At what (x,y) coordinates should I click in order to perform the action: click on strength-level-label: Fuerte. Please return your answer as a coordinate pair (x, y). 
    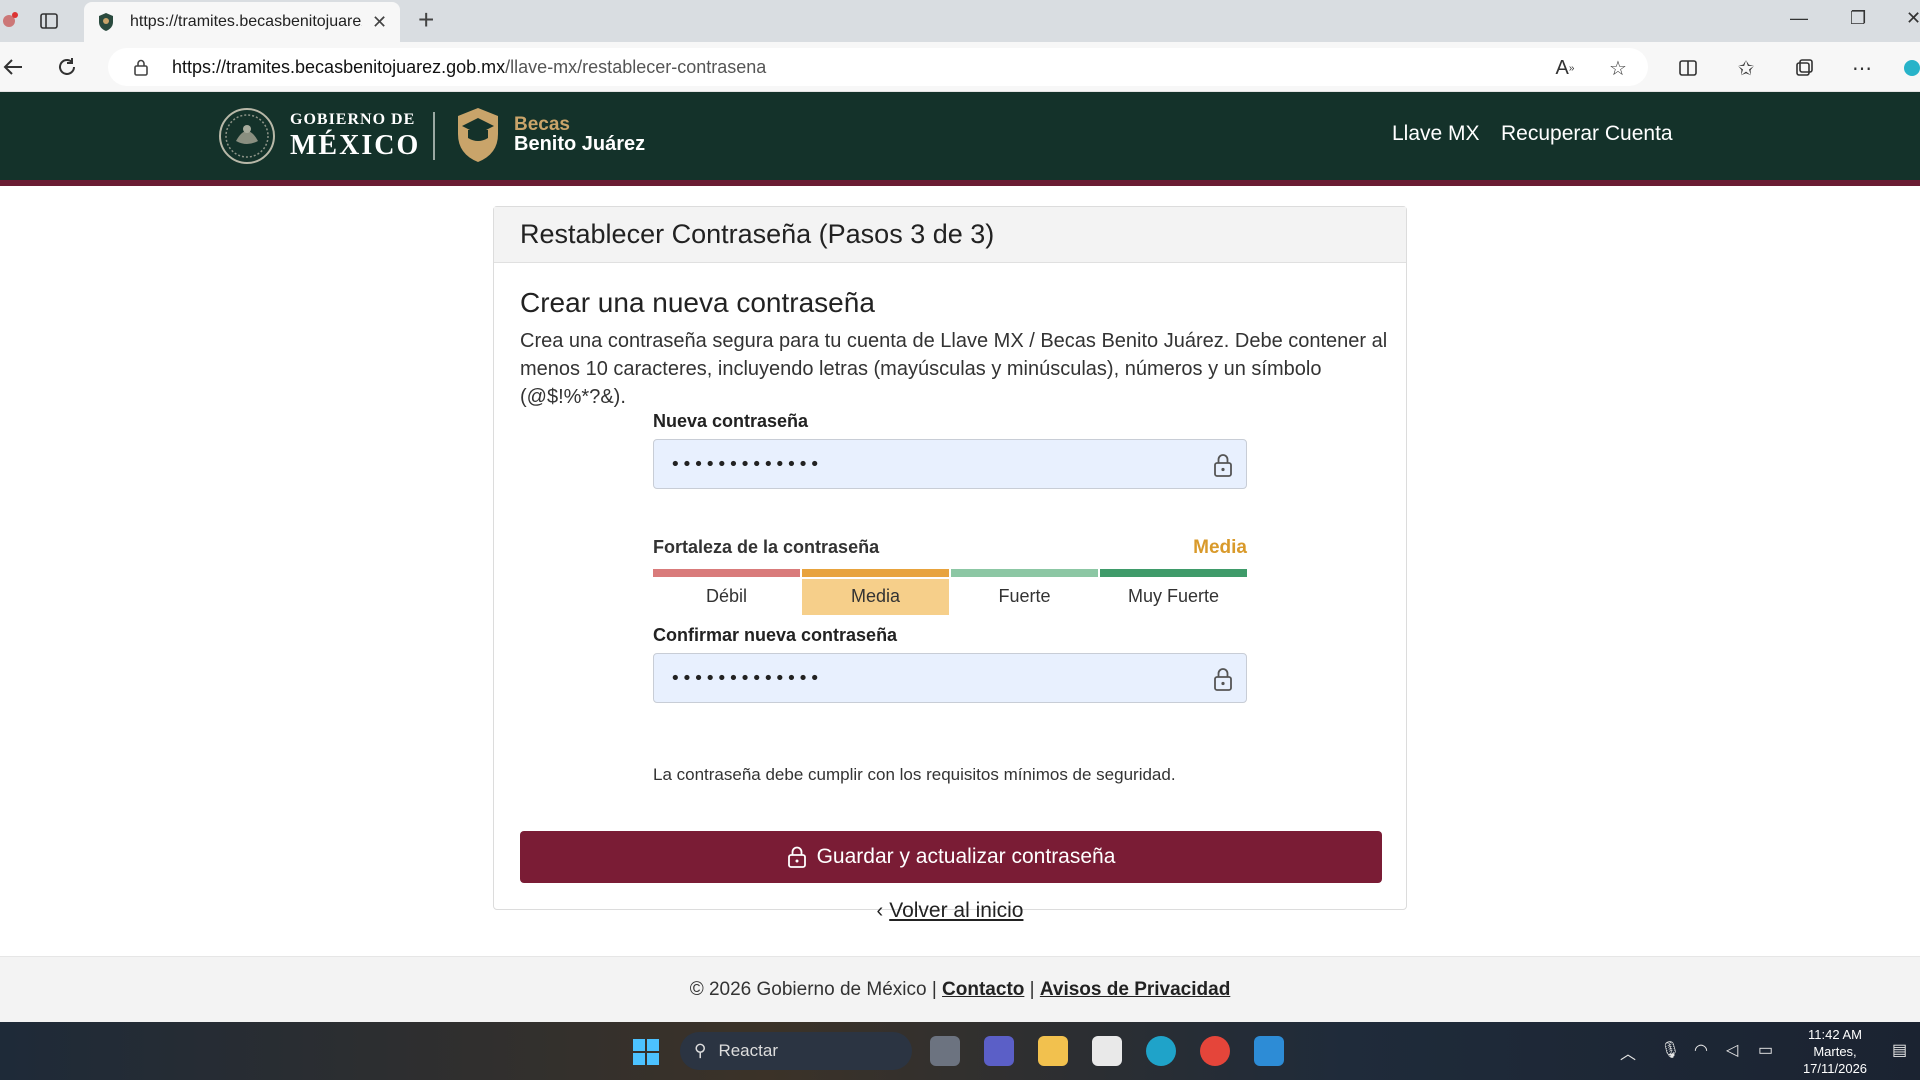
    Looking at the image, I should click on (1024, 596).